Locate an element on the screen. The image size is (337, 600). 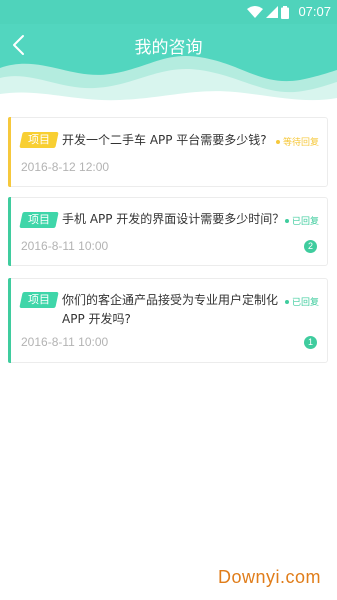
signal-icon is located at coordinates (272, 12).